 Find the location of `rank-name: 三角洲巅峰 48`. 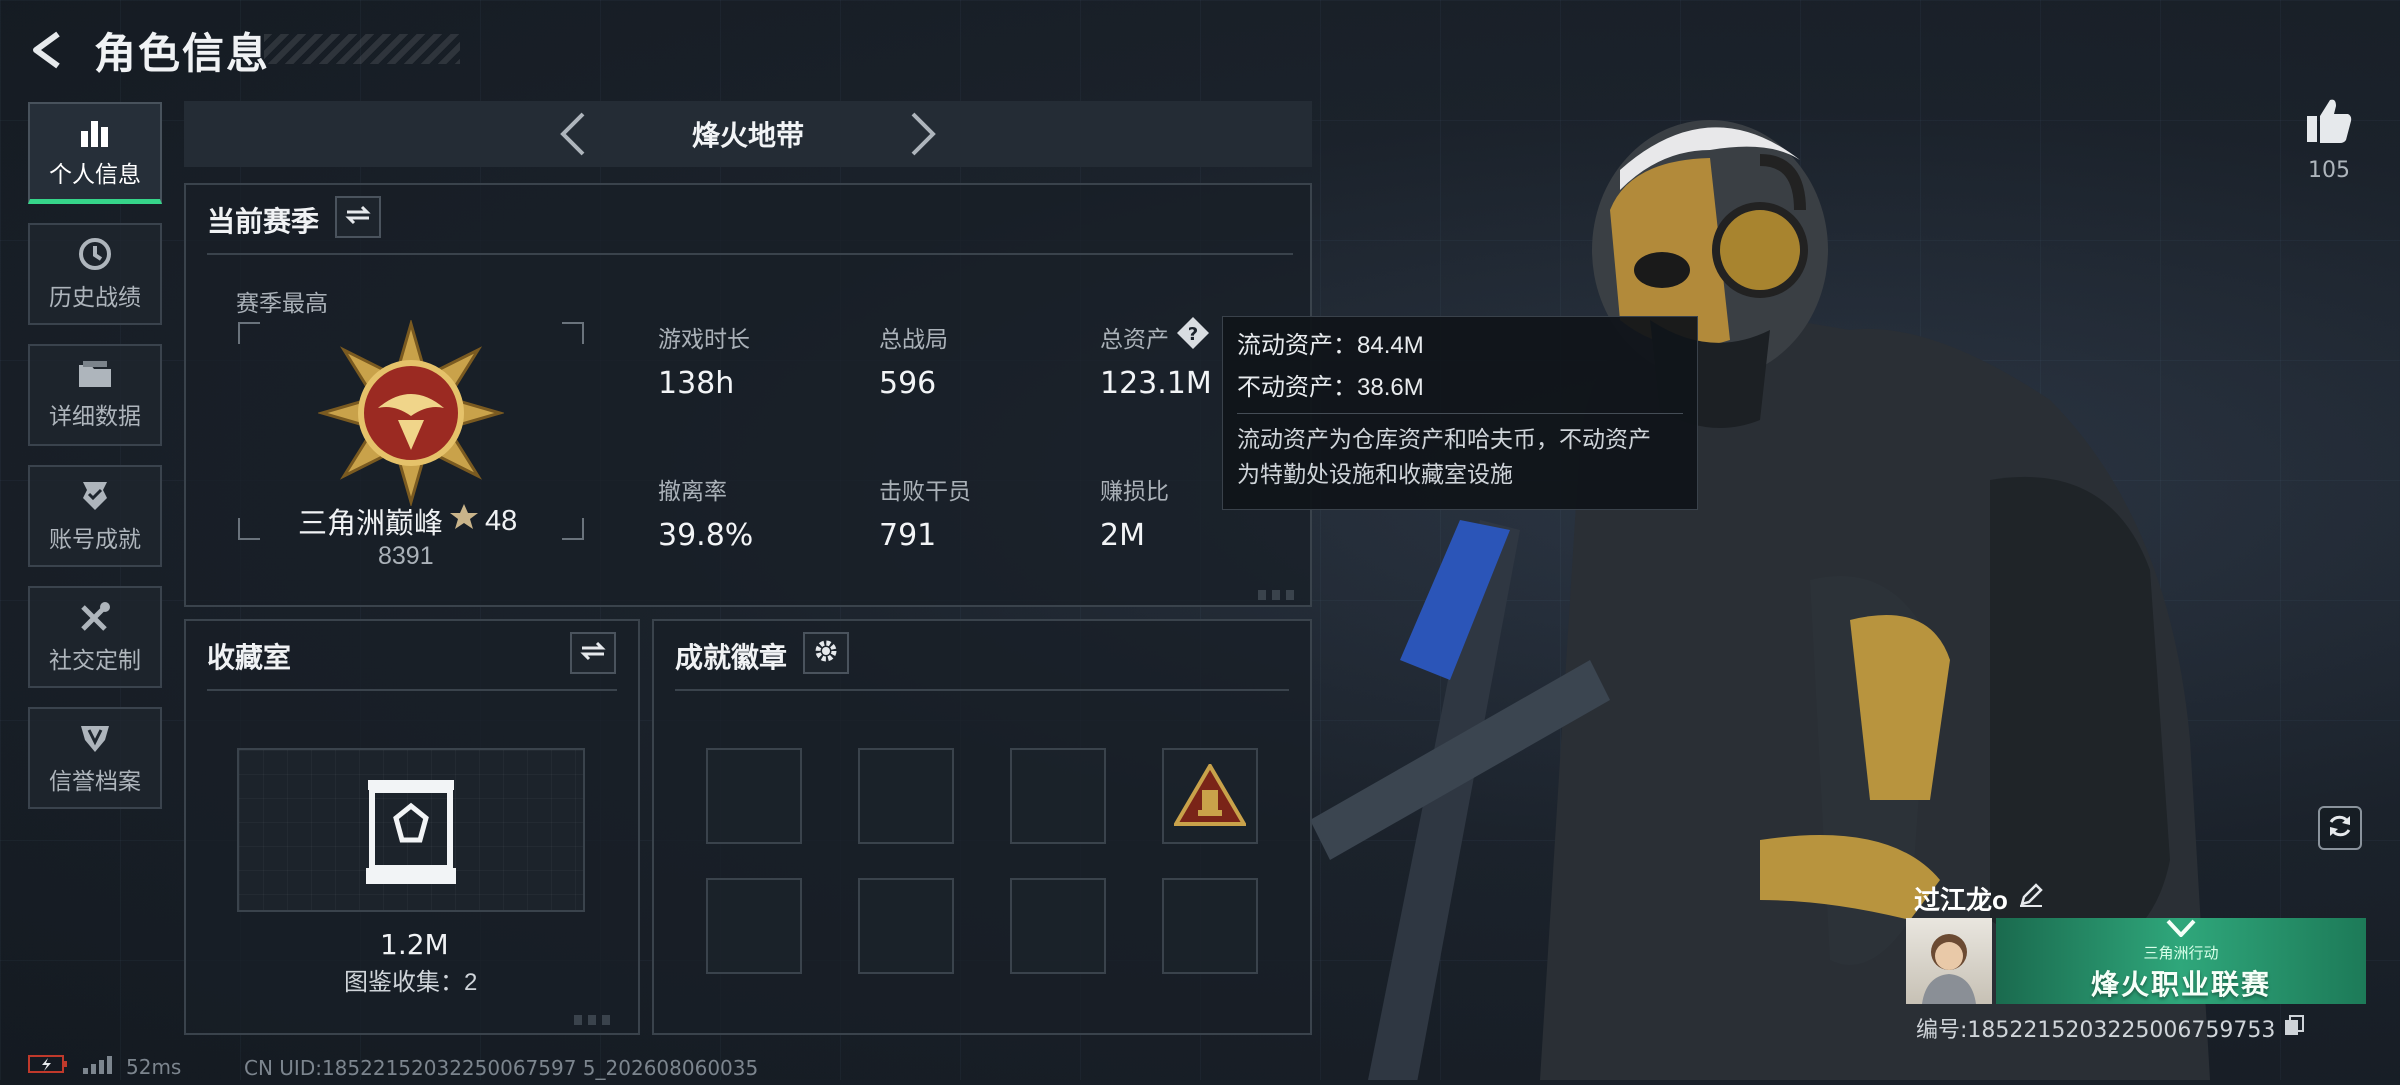

rank-name: 三角洲巅峰 48 is located at coordinates (407, 521).